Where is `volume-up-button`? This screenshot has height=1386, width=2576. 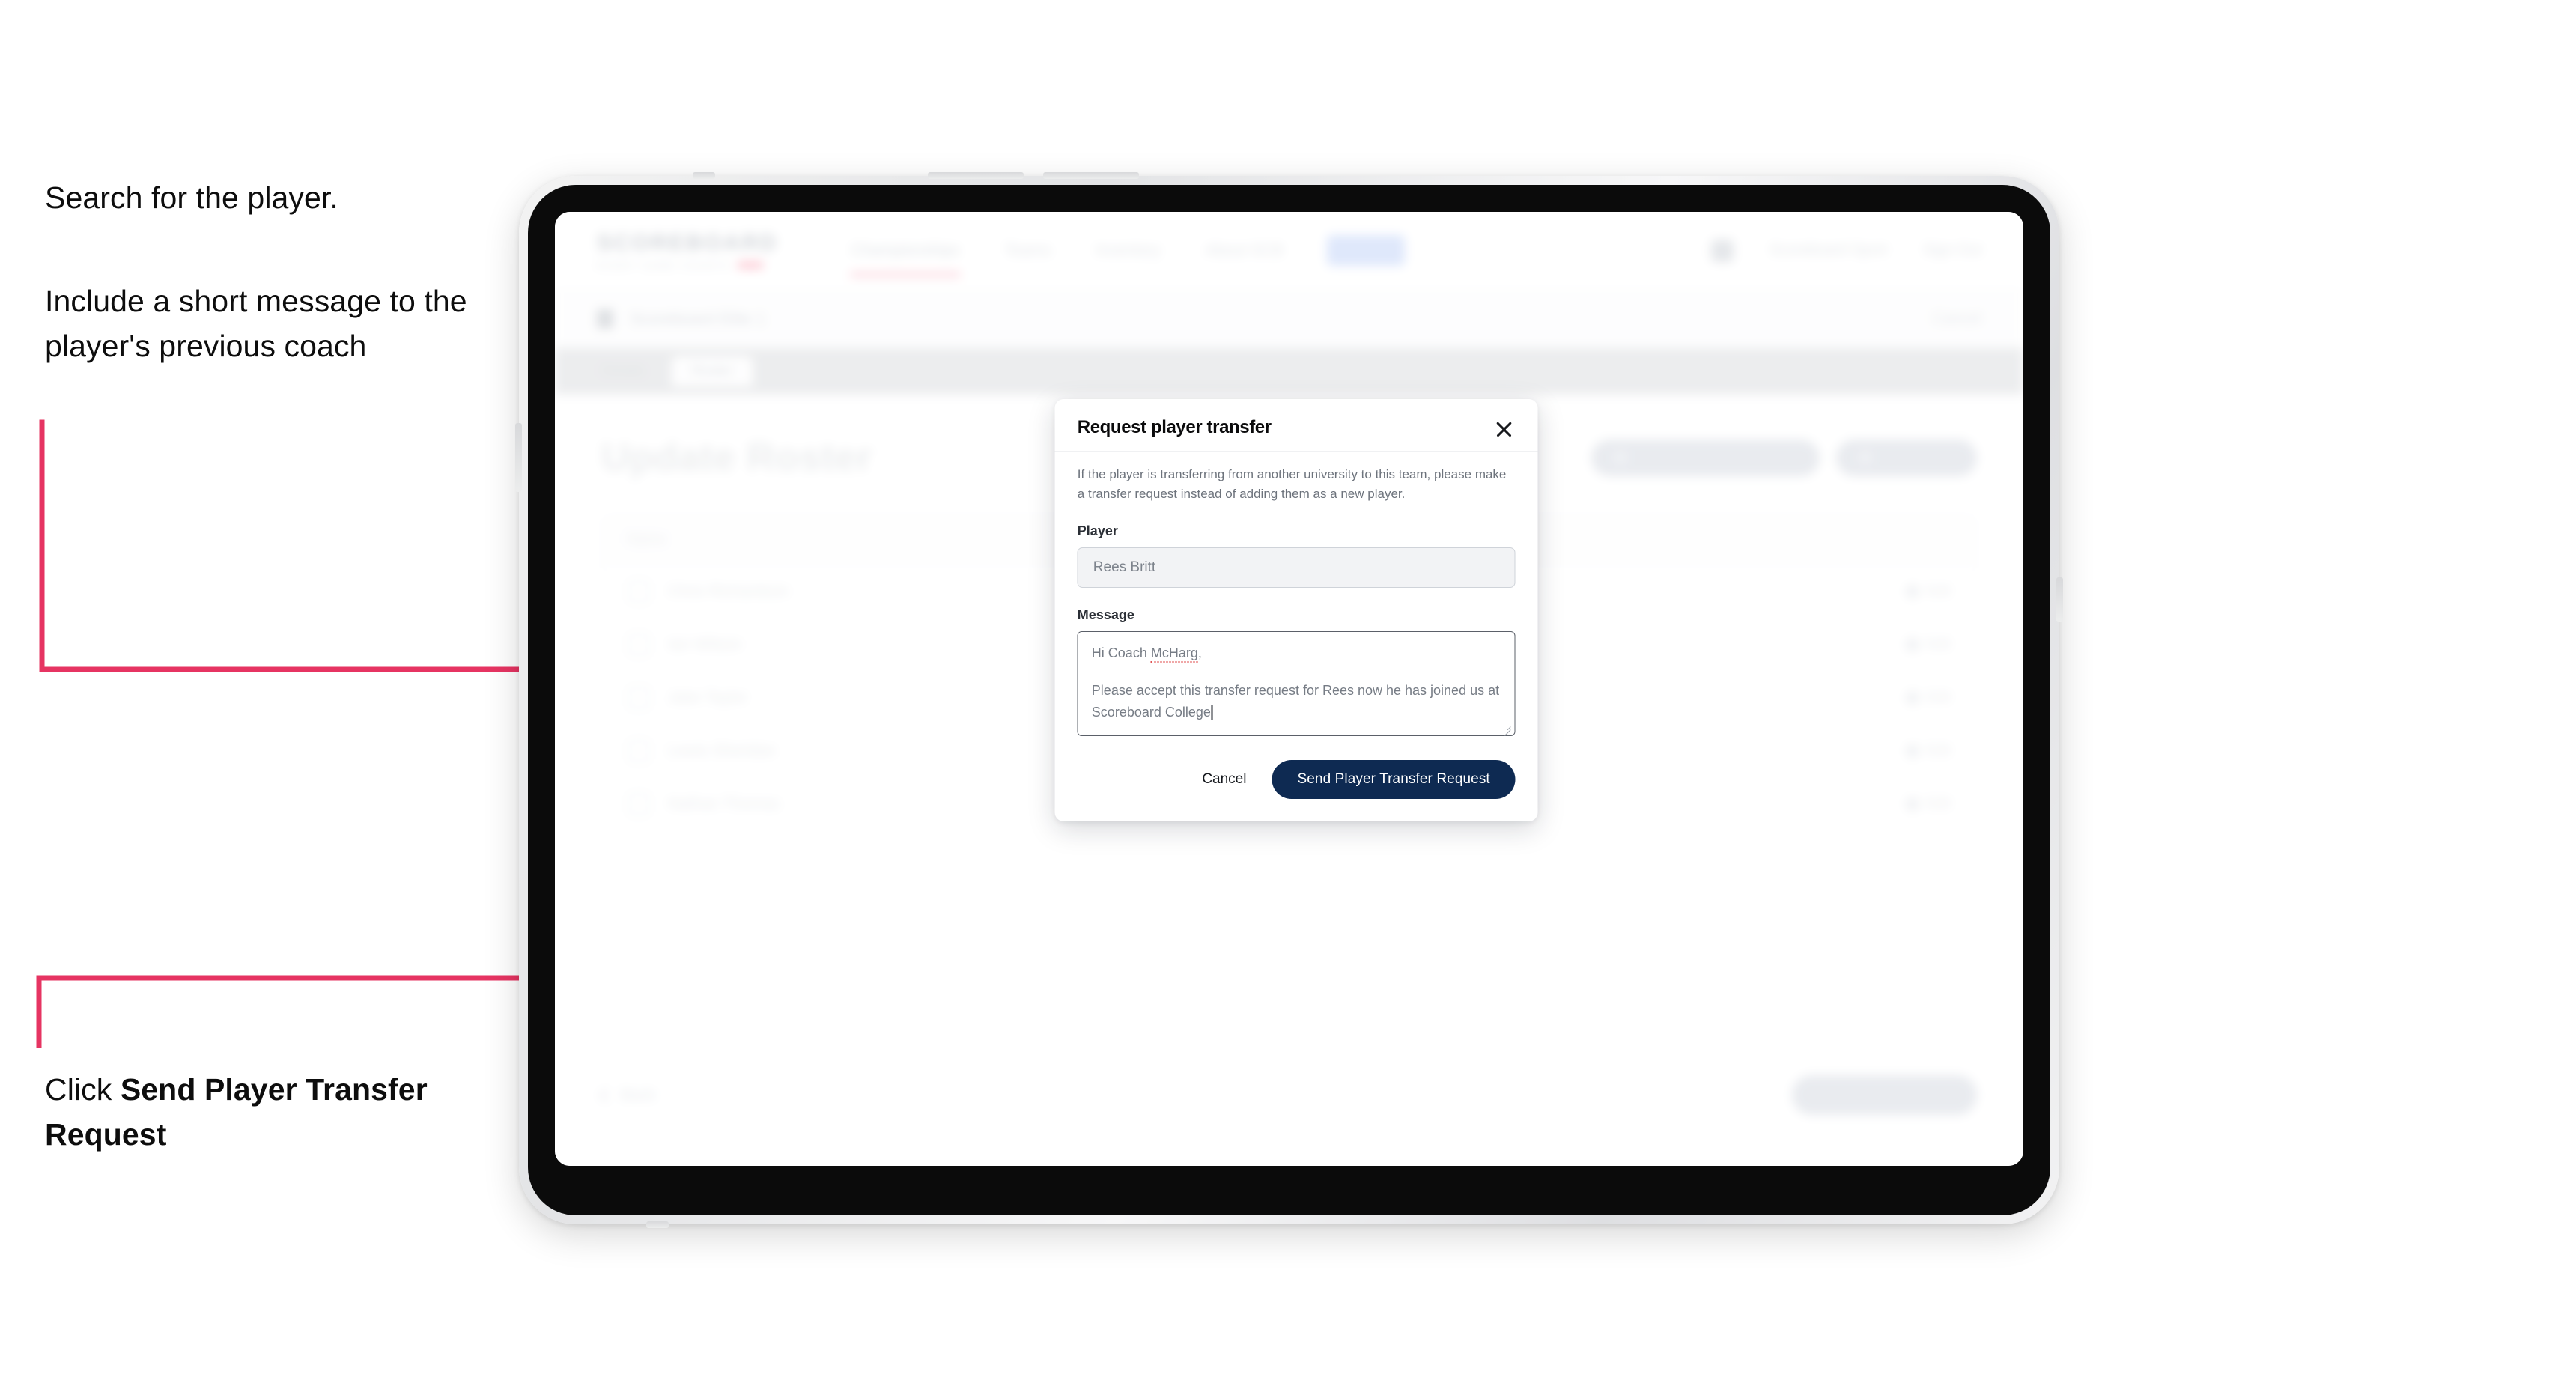 volume-up-button is located at coordinates (976, 176).